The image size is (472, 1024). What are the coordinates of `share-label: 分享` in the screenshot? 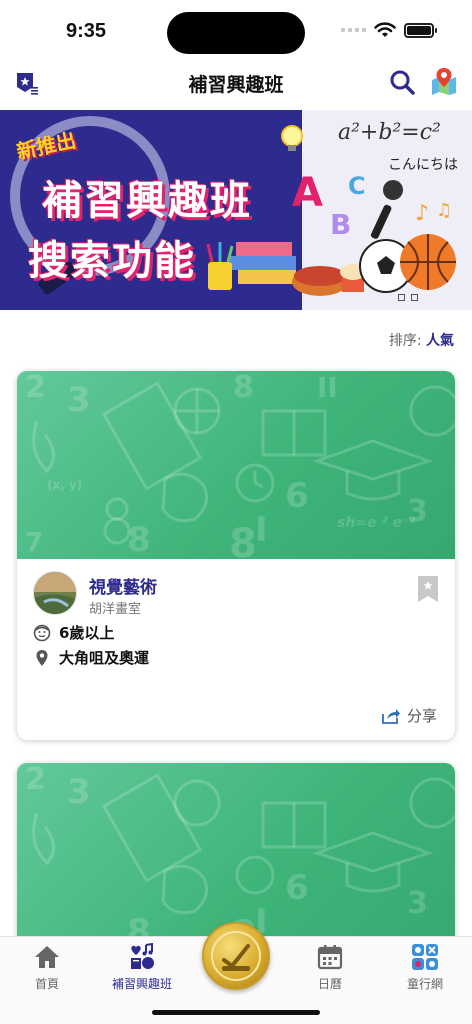 It's located at (421, 716).